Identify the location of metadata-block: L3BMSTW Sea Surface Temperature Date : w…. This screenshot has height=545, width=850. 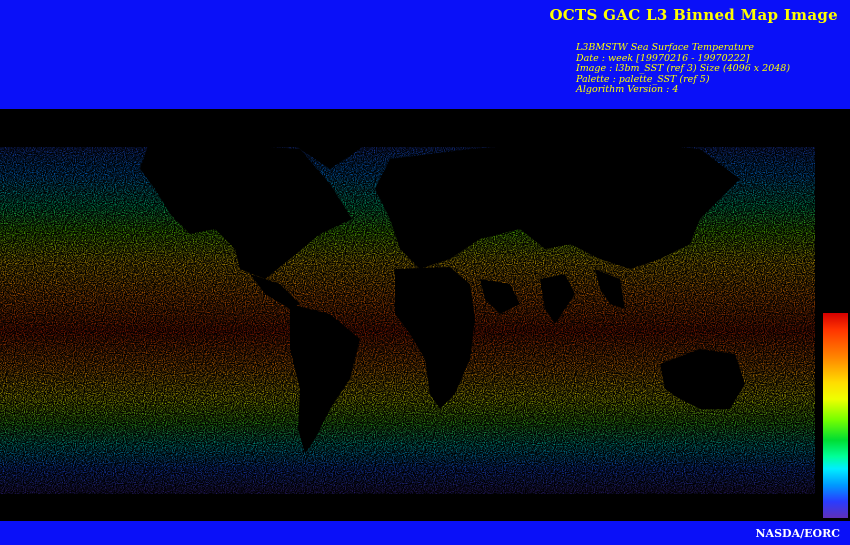
(683, 69).